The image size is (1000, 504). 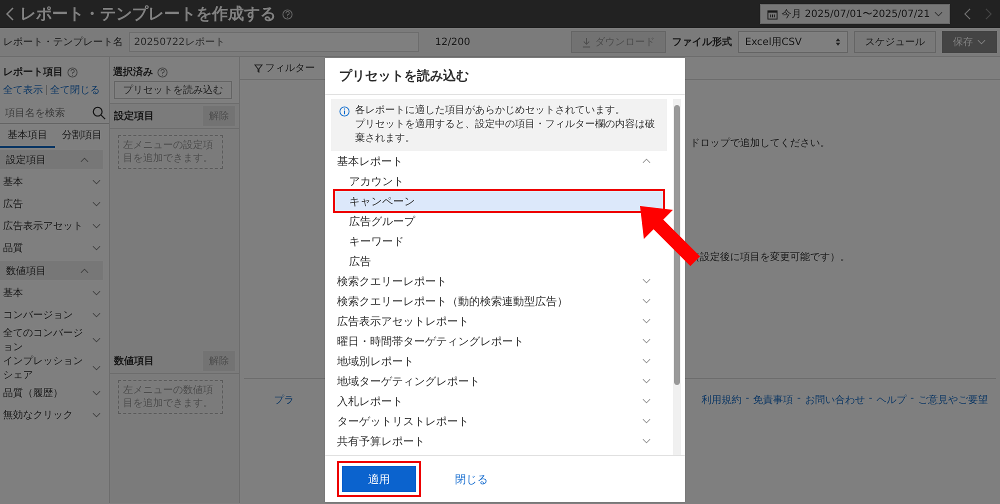 I want to click on preset-group: 基本レポート, so click(x=499, y=161).